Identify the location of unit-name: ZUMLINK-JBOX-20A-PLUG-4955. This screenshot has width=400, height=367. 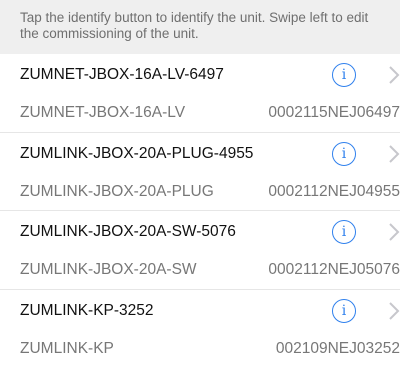
(137, 153).